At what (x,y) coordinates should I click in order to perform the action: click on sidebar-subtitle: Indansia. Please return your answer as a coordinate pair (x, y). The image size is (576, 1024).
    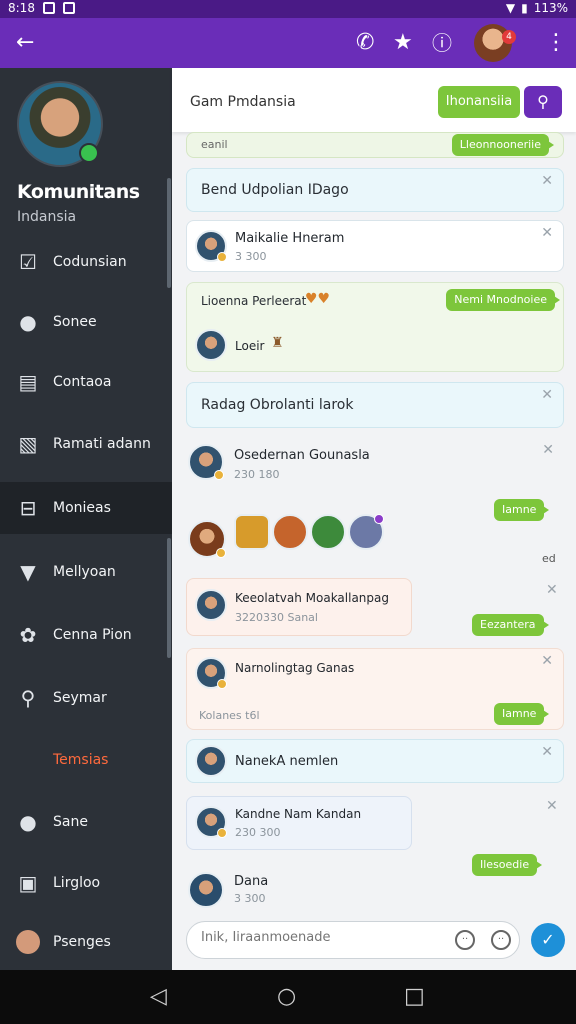
    Looking at the image, I should click on (47, 217).